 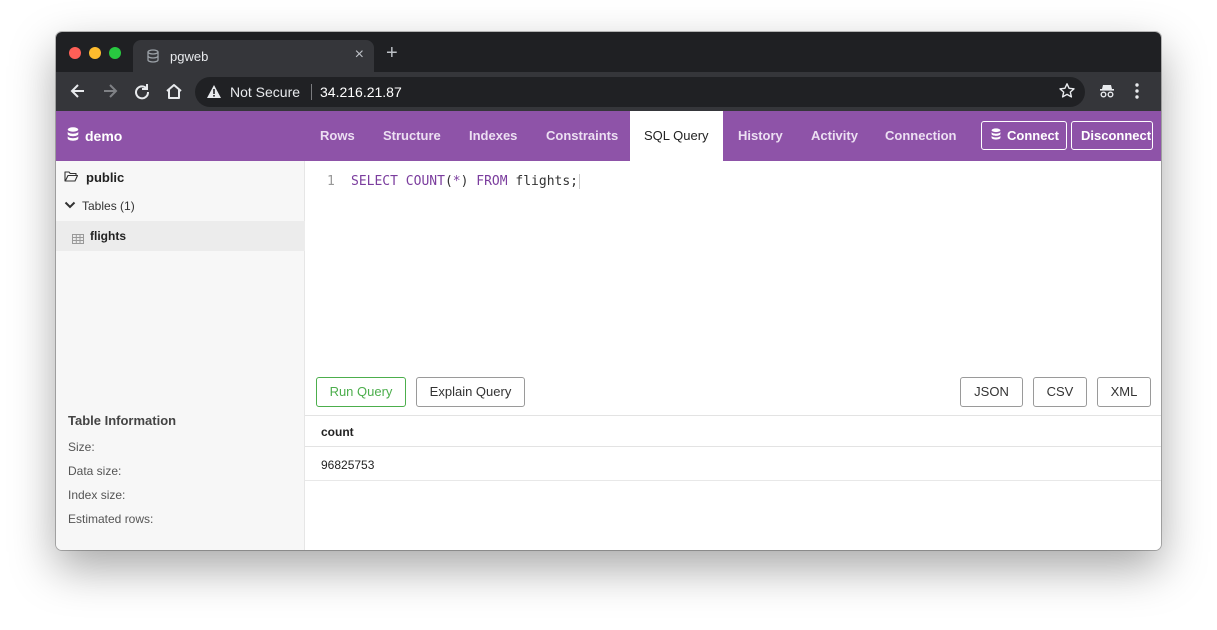 What do you see at coordinates (110, 91) in the screenshot?
I see `forward-arrow-icon` at bounding box center [110, 91].